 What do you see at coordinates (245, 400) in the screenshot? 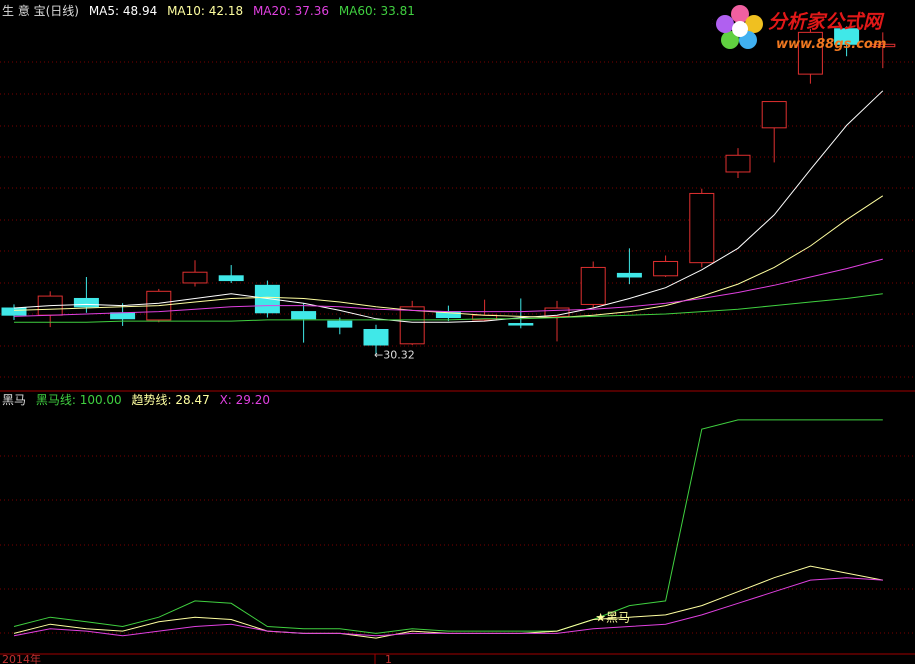
I see `legend-x-line: X: 29.20` at bounding box center [245, 400].